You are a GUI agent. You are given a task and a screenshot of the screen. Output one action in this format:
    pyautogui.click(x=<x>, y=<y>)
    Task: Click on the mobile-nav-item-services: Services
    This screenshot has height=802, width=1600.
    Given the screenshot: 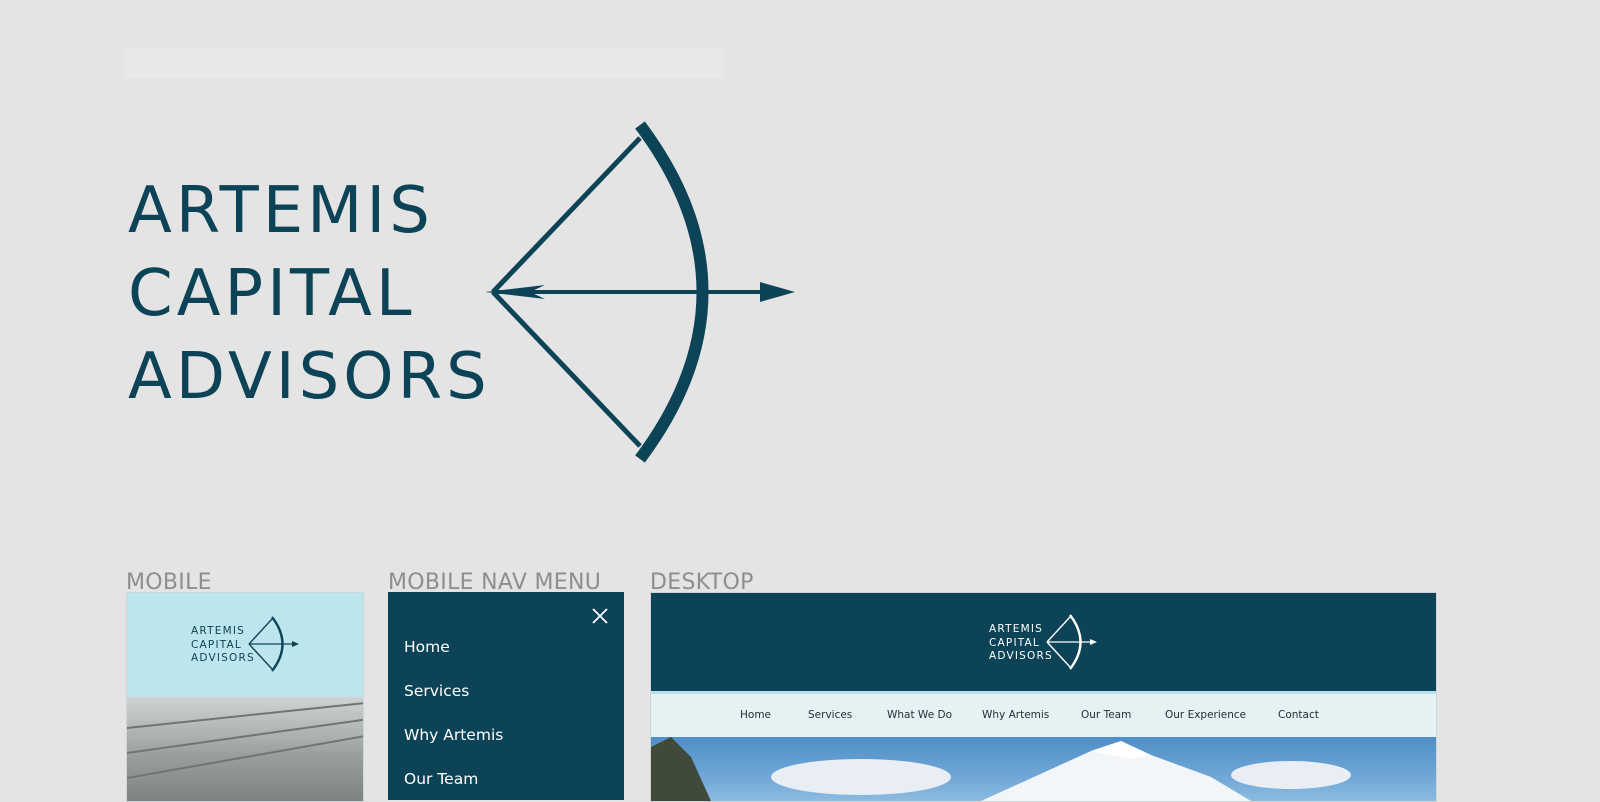 What is the action you would take?
    pyautogui.click(x=436, y=691)
    